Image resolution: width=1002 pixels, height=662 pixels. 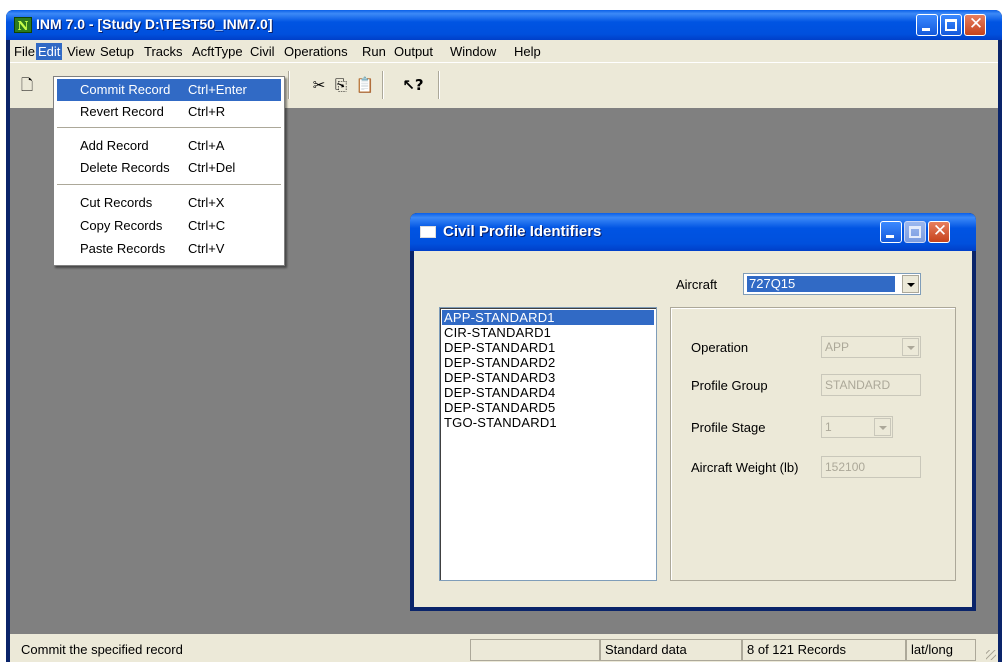 What do you see at coordinates (163, 51) in the screenshot?
I see `menu-tracks: Tracks` at bounding box center [163, 51].